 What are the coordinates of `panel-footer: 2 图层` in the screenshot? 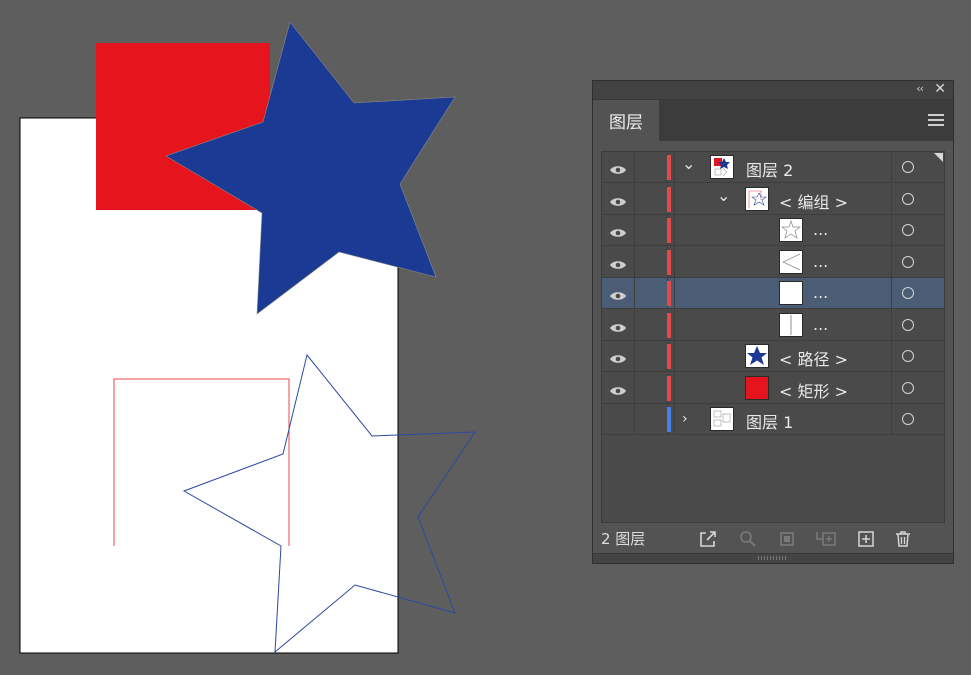 It's located at (773, 539).